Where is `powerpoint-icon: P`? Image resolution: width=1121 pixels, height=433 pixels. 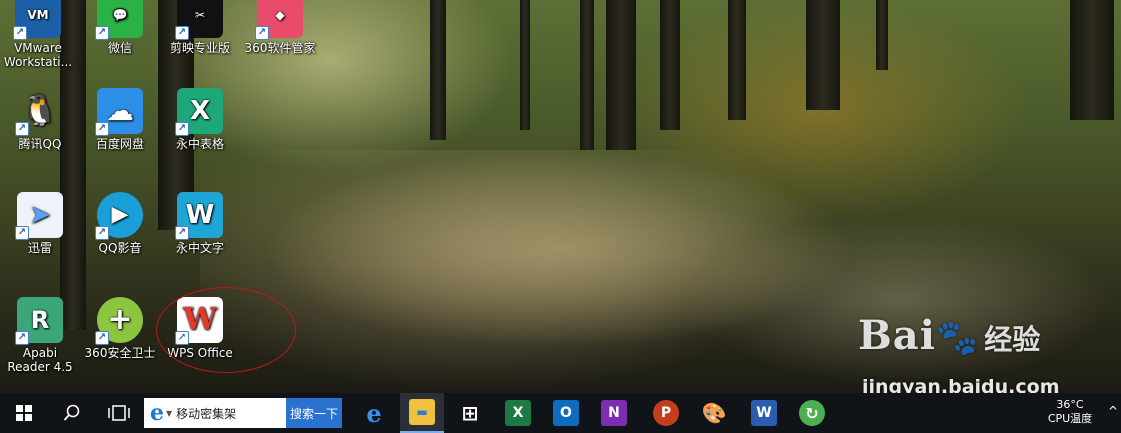
powerpoint-icon: P is located at coordinates (666, 413).